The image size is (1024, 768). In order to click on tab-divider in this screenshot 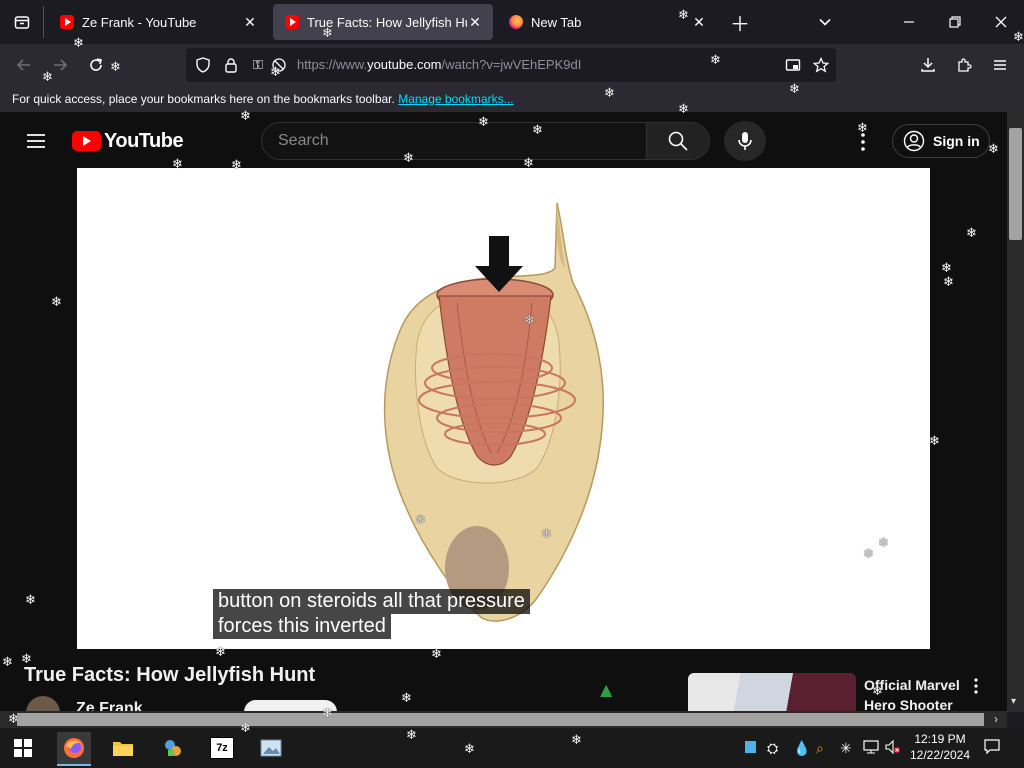, I will do `click(43, 22)`.